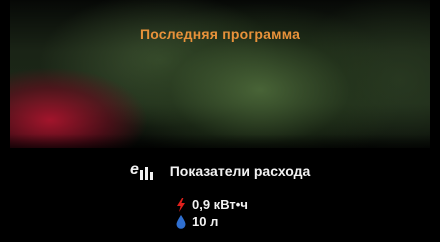 The width and height of the screenshot is (440, 242). Describe the element at coordinates (240, 171) in the screenshot. I see `consumption-header-label: Показатели расхода` at that location.